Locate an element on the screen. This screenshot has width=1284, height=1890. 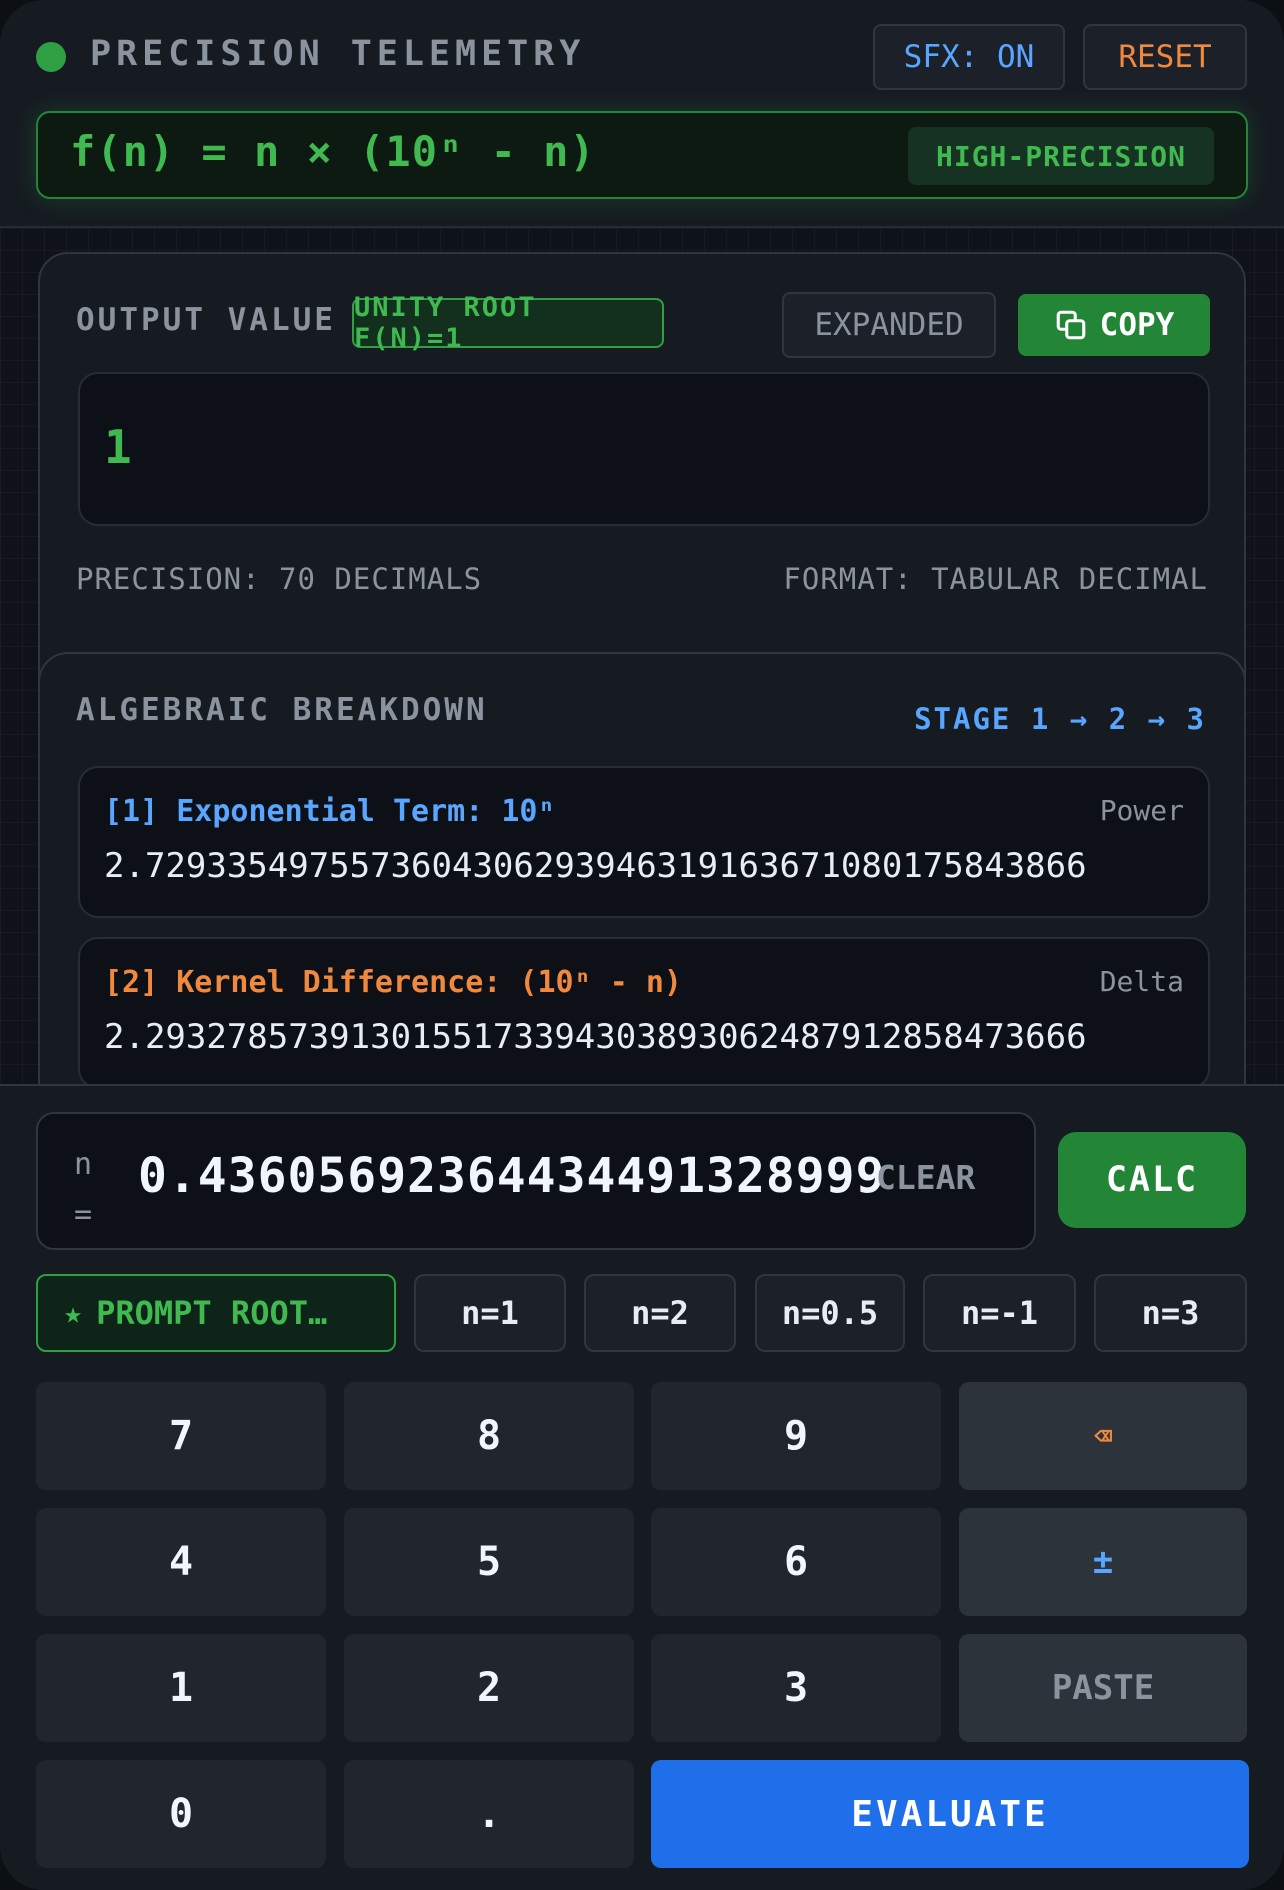
key-3: 3 is located at coordinates (796, 1688).